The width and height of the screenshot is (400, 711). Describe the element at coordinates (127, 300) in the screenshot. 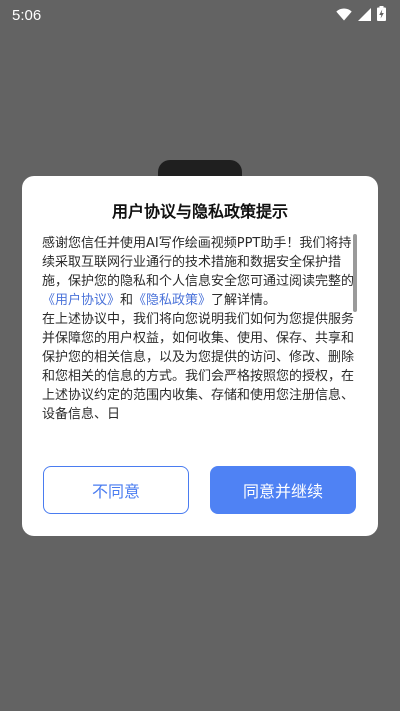

I see `and-text: 和` at that location.